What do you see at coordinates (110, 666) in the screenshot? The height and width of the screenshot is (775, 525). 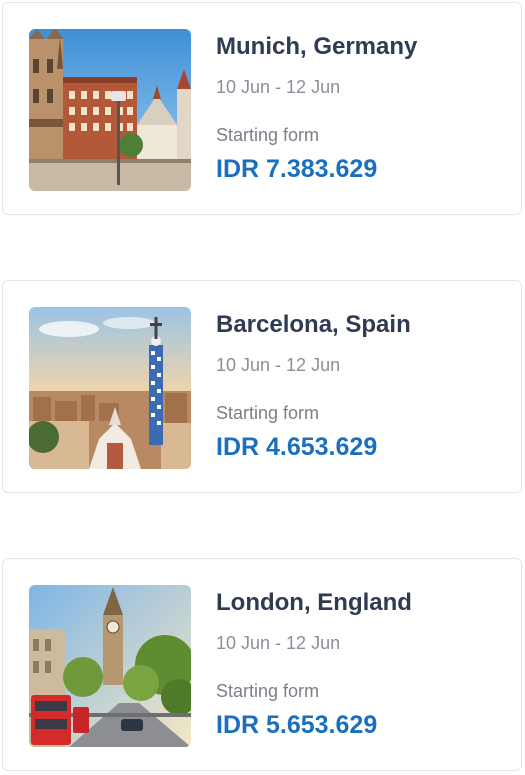 I see `london-photo` at bounding box center [110, 666].